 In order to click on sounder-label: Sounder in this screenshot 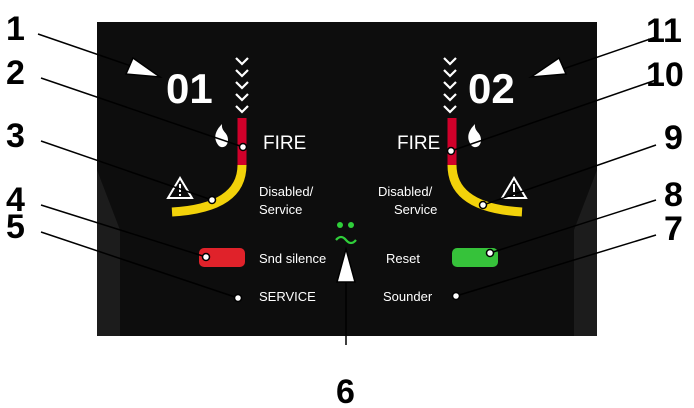, I will do `click(408, 296)`.